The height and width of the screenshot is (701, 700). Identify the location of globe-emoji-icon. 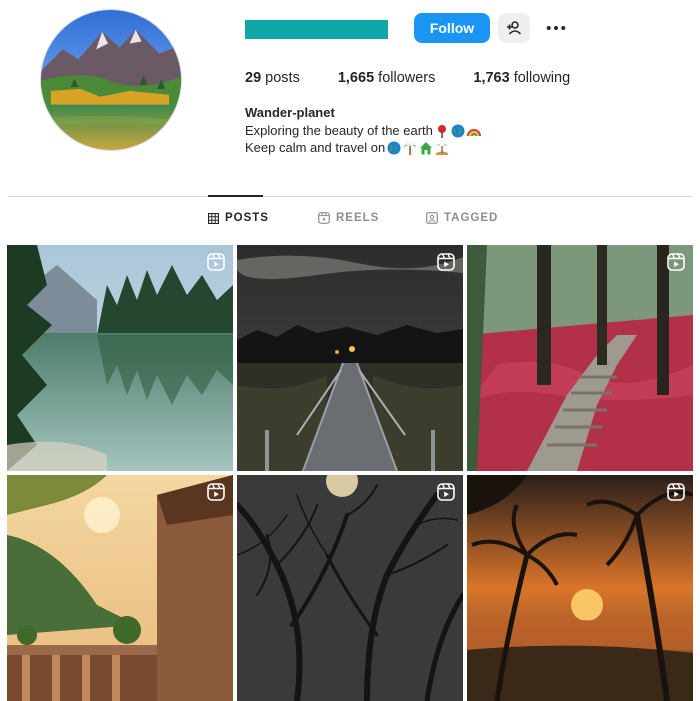
(458, 130).